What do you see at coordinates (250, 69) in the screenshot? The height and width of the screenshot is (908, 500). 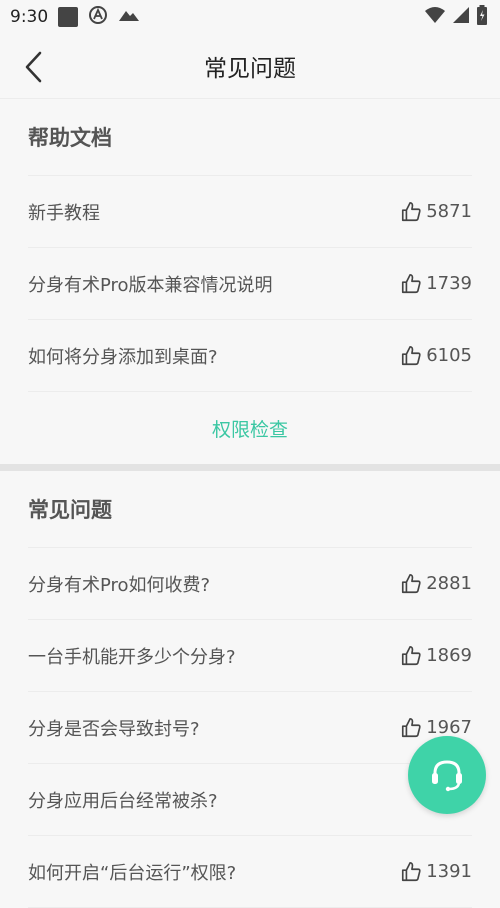 I see `page-title: 常见问题` at bounding box center [250, 69].